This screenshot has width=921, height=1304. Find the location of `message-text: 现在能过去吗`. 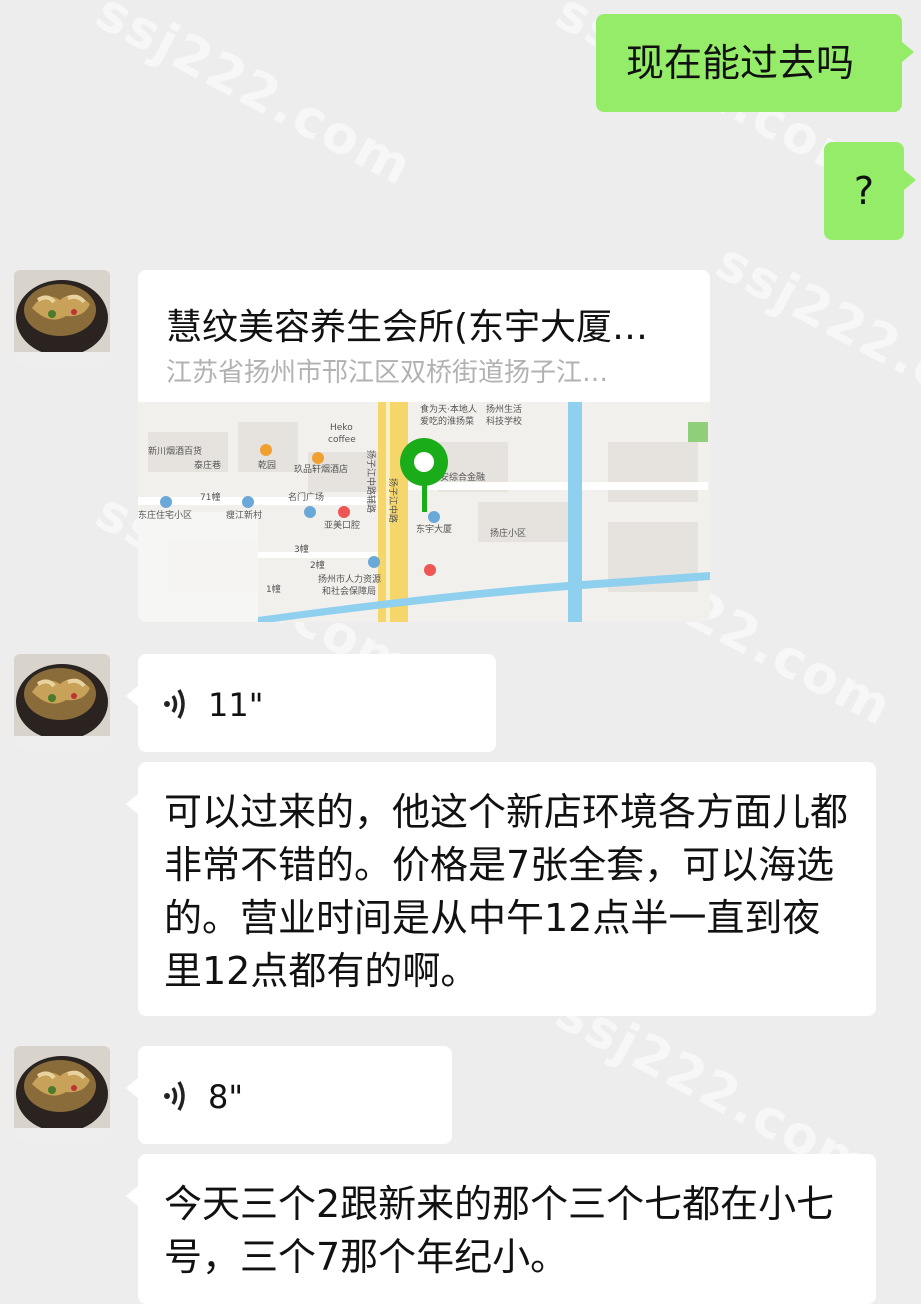

message-text: 现在能过去吗 is located at coordinates (740, 63).